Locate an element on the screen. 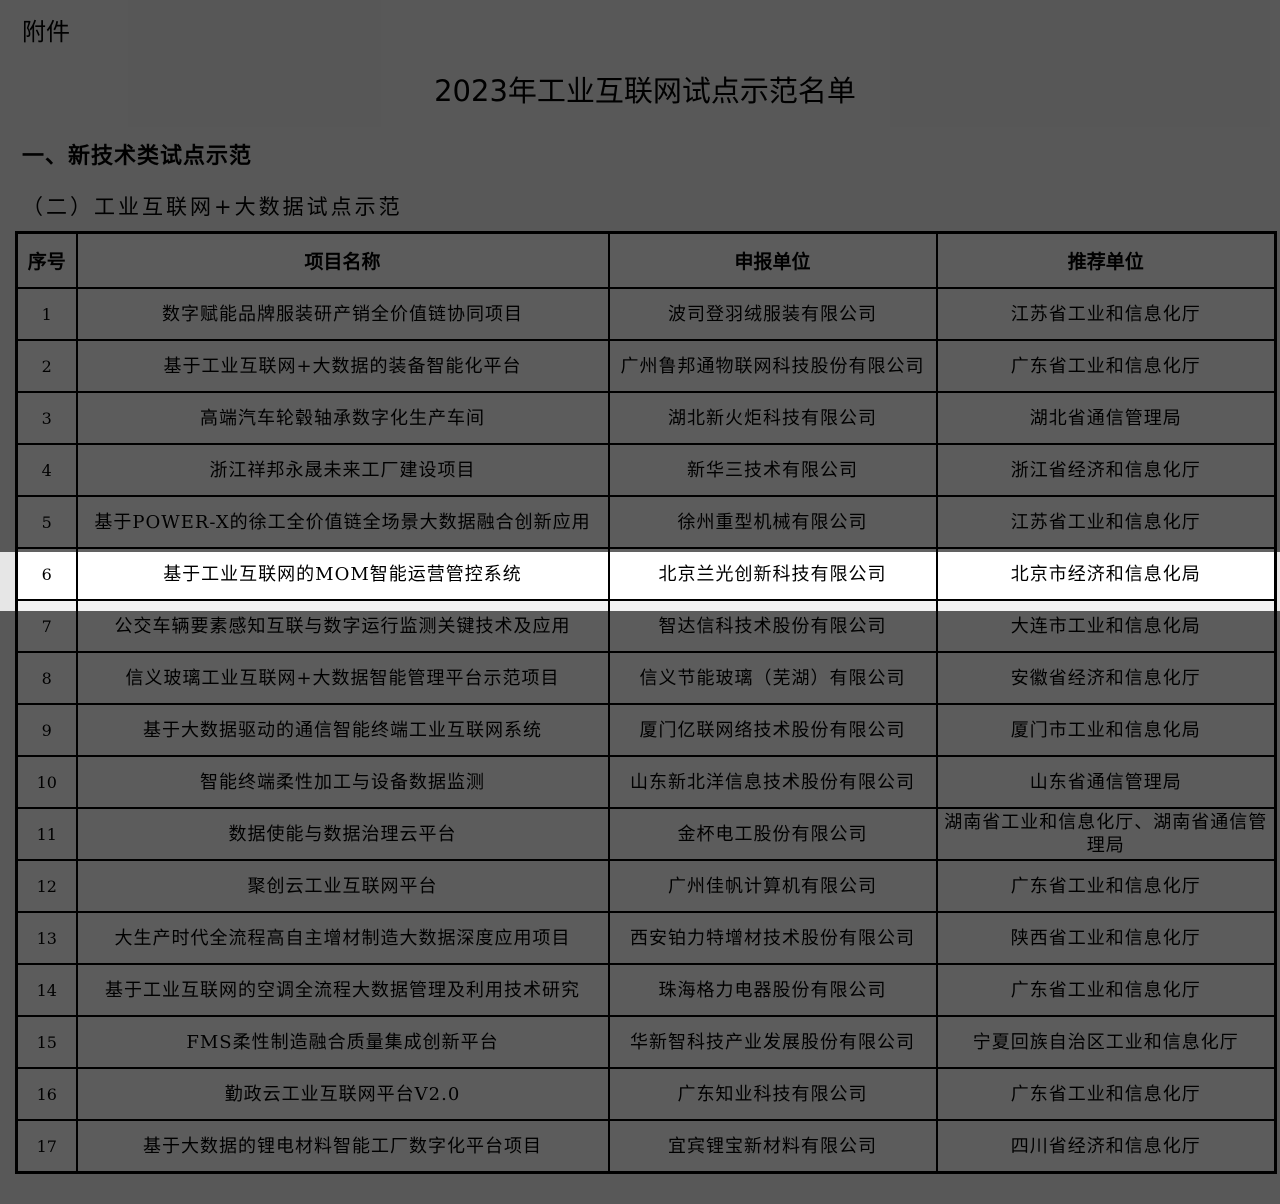 This screenshot has width=1280, height=1204. project-name: FMS柔性制造融合质量集成创新平台 is located at coordinates (342, 1042).